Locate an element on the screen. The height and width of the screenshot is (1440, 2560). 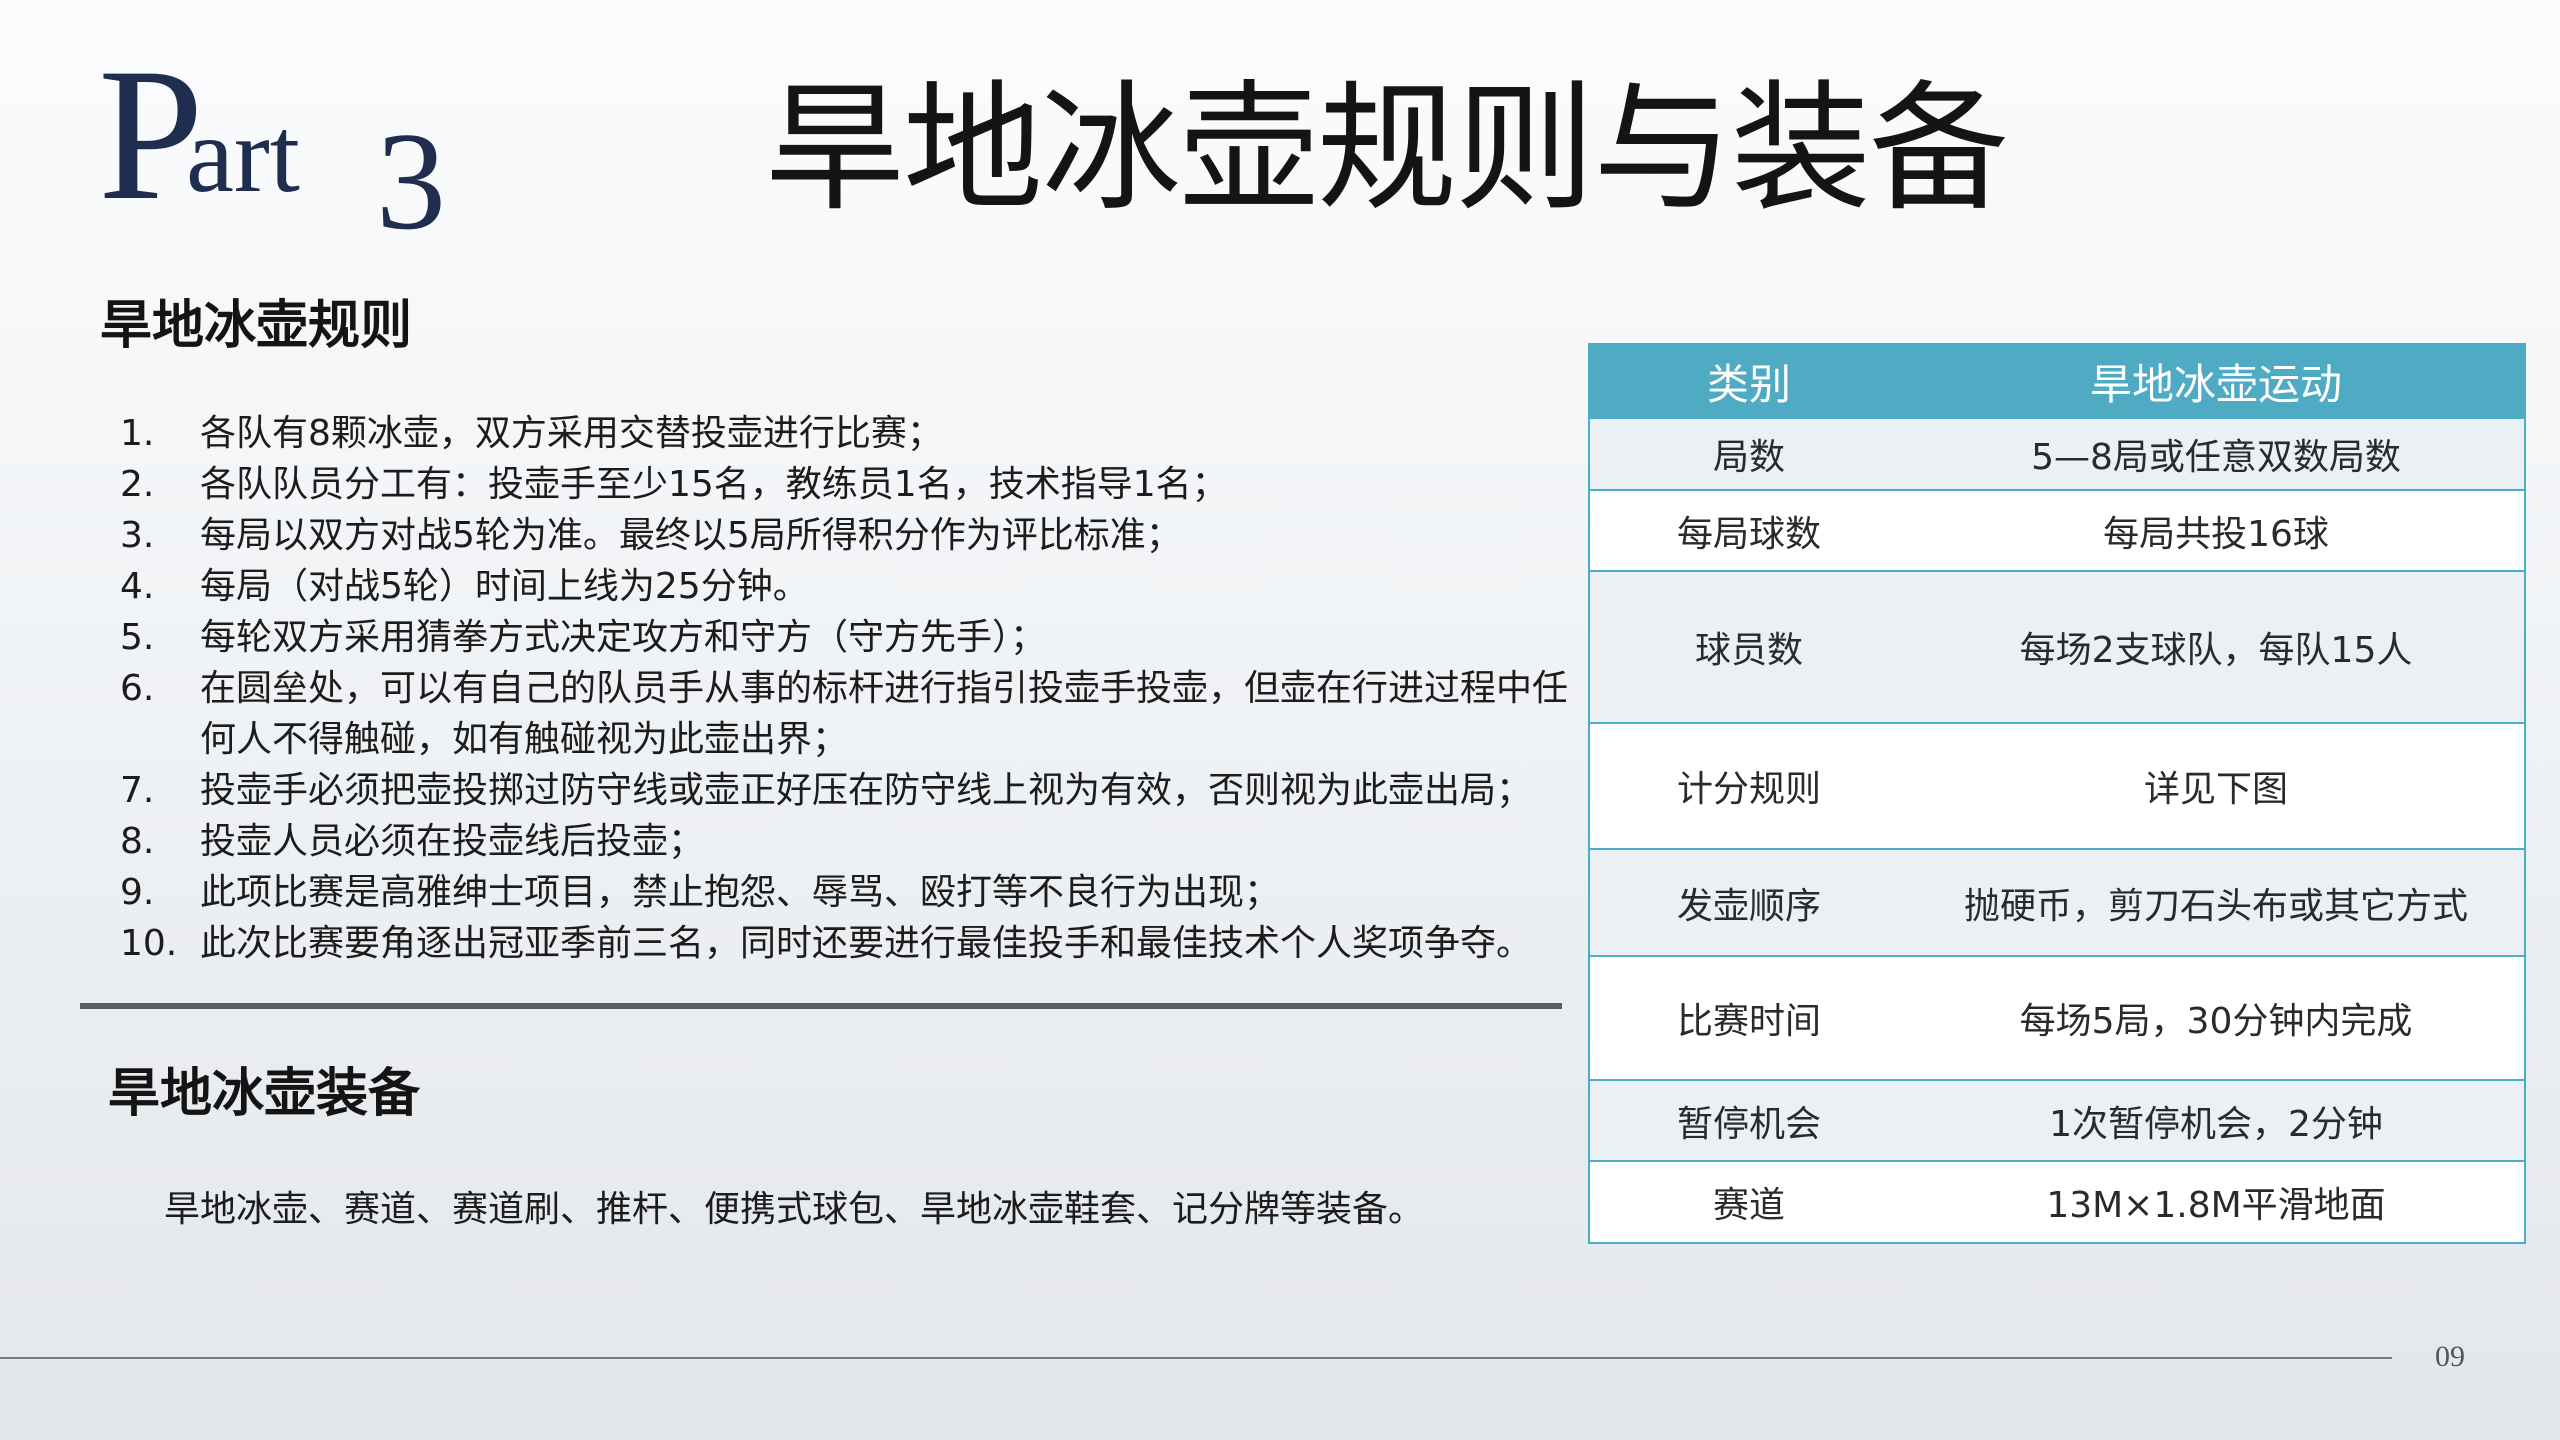
part-label: P art 3 is located at coordinates (278, 146).